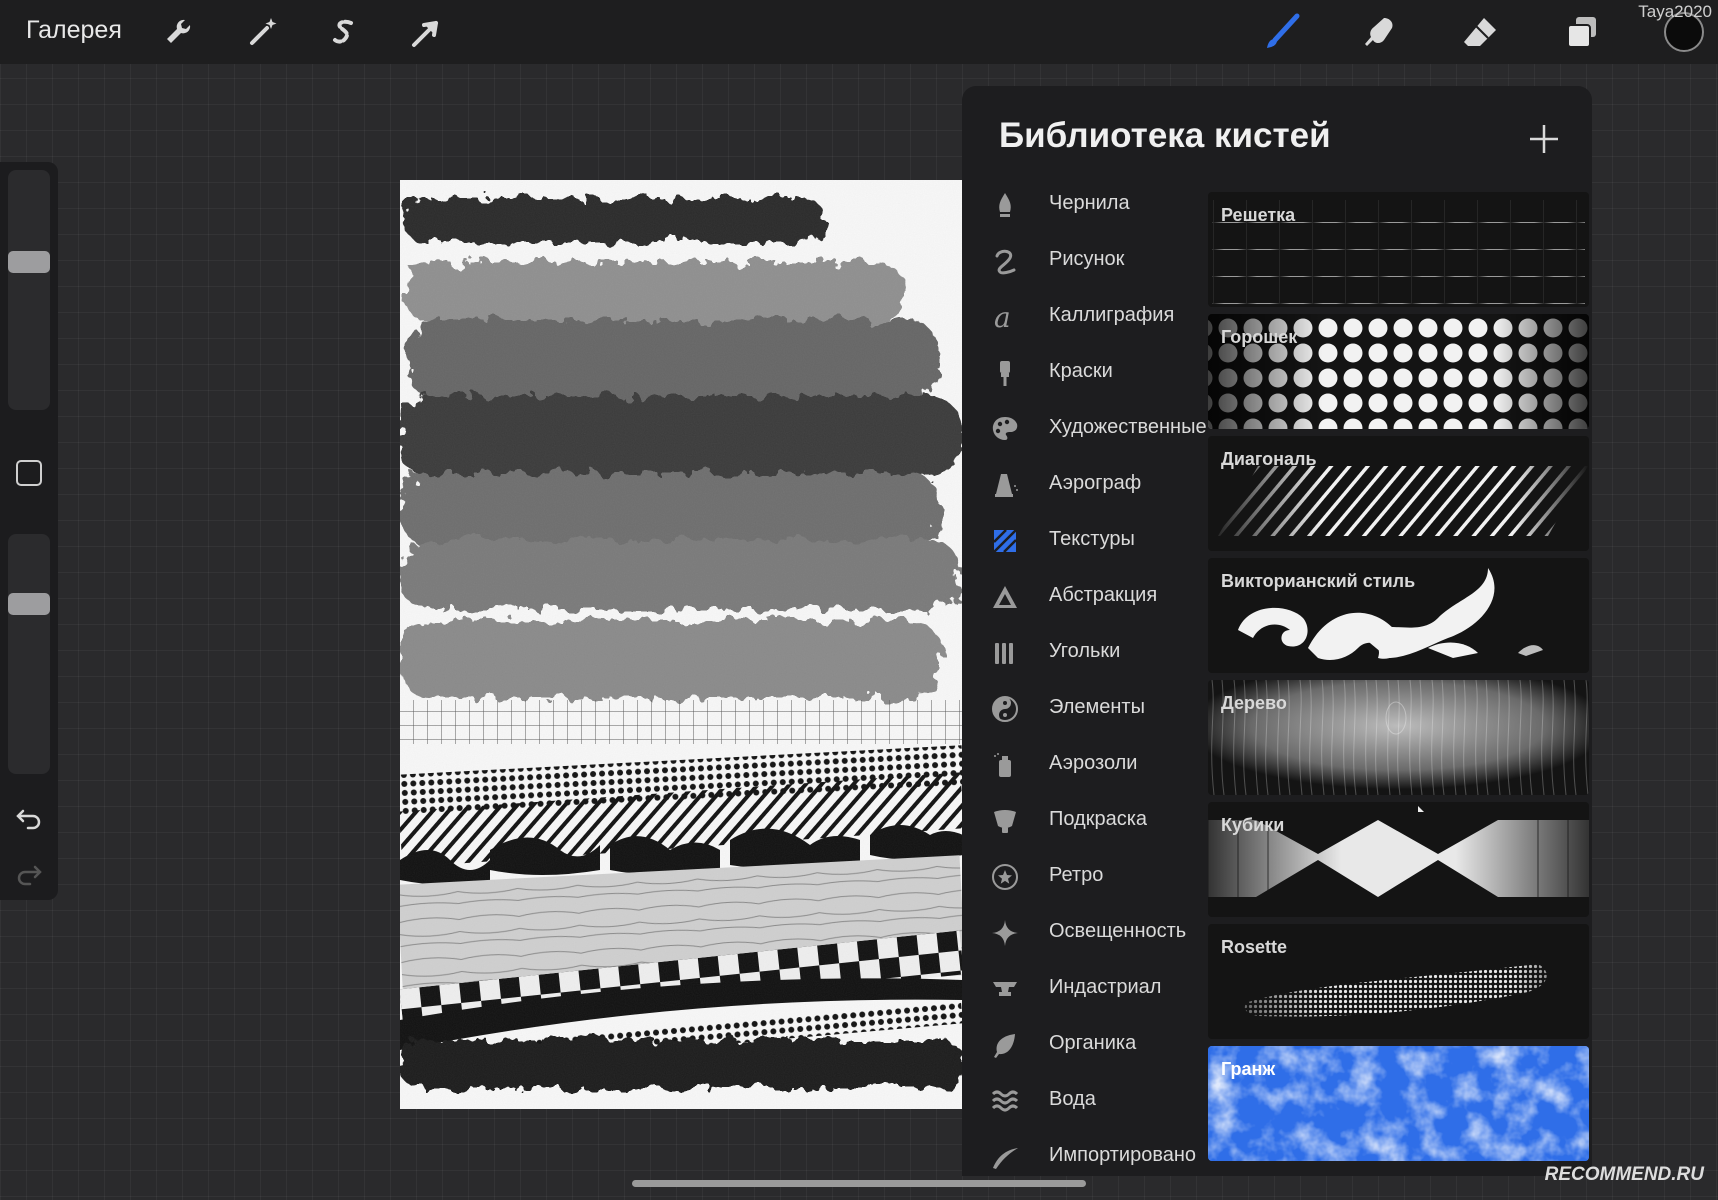 Image resolution: width=1718 pixels, height=1200 pixels. What do you see at coordinates (1005, 485) in the screenshot?
I see `airbrush-icon` at bounding box center [1005, 485].